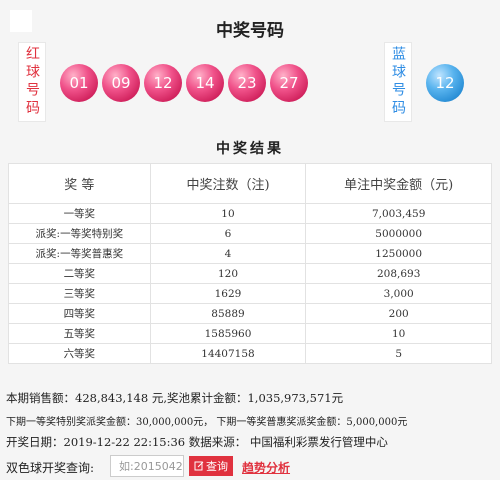 The height and width of the screenshot is (480, 500). I want to click on red-ball-label: 红球号码, so click(32, 82).